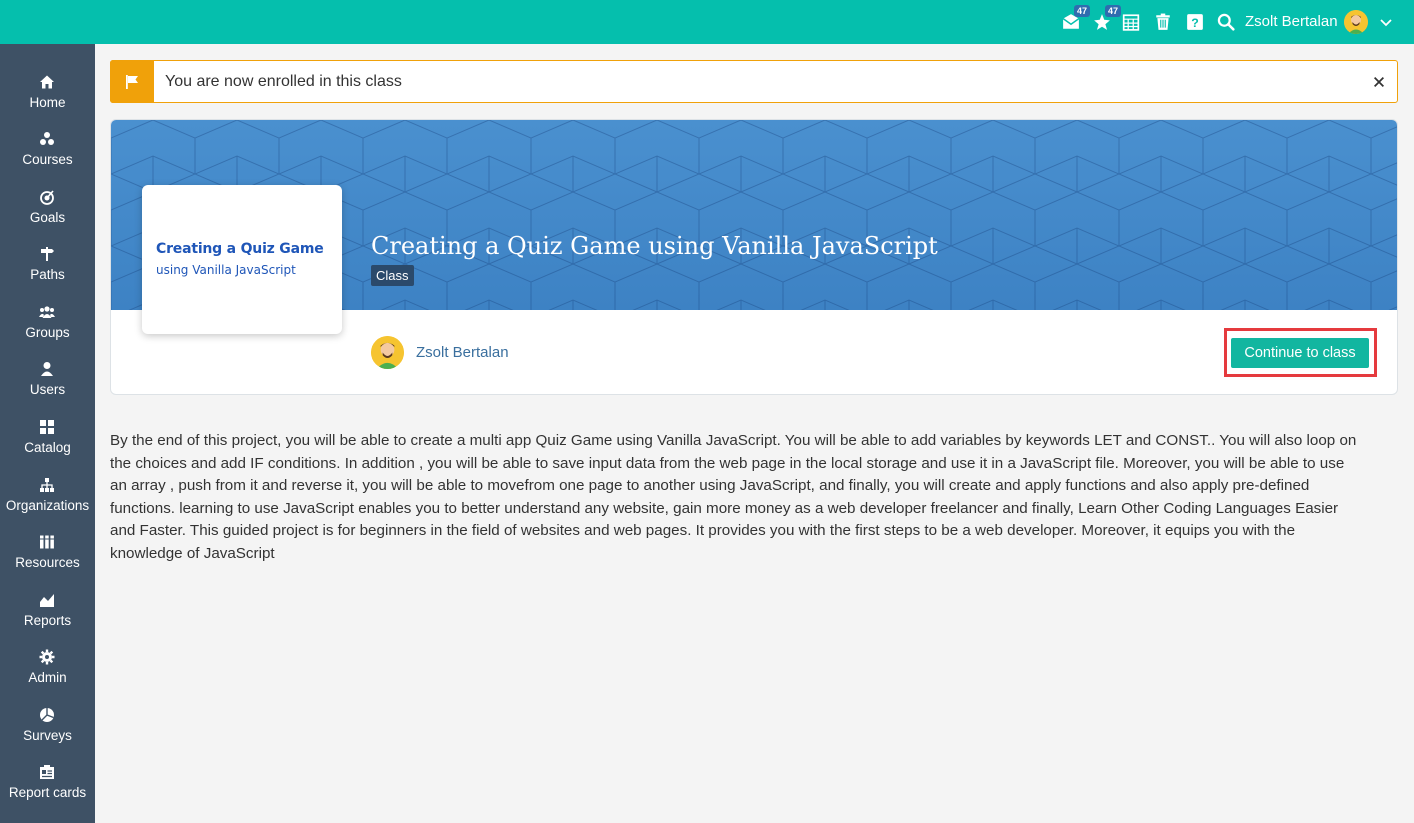  What do you see at coordinates (1379, 82) in the screenshot?
I see `close-icon` at bounding box center [1379, 82].